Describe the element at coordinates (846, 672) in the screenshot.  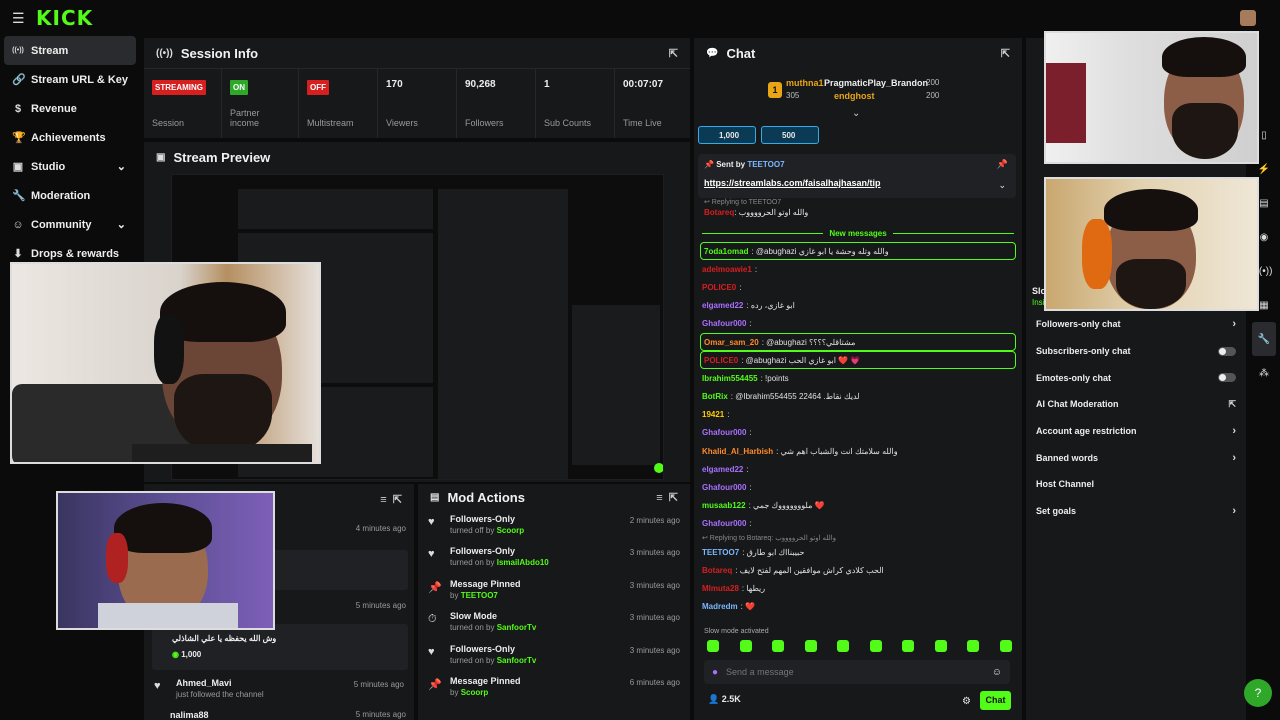
I see `chat-input` at that location.